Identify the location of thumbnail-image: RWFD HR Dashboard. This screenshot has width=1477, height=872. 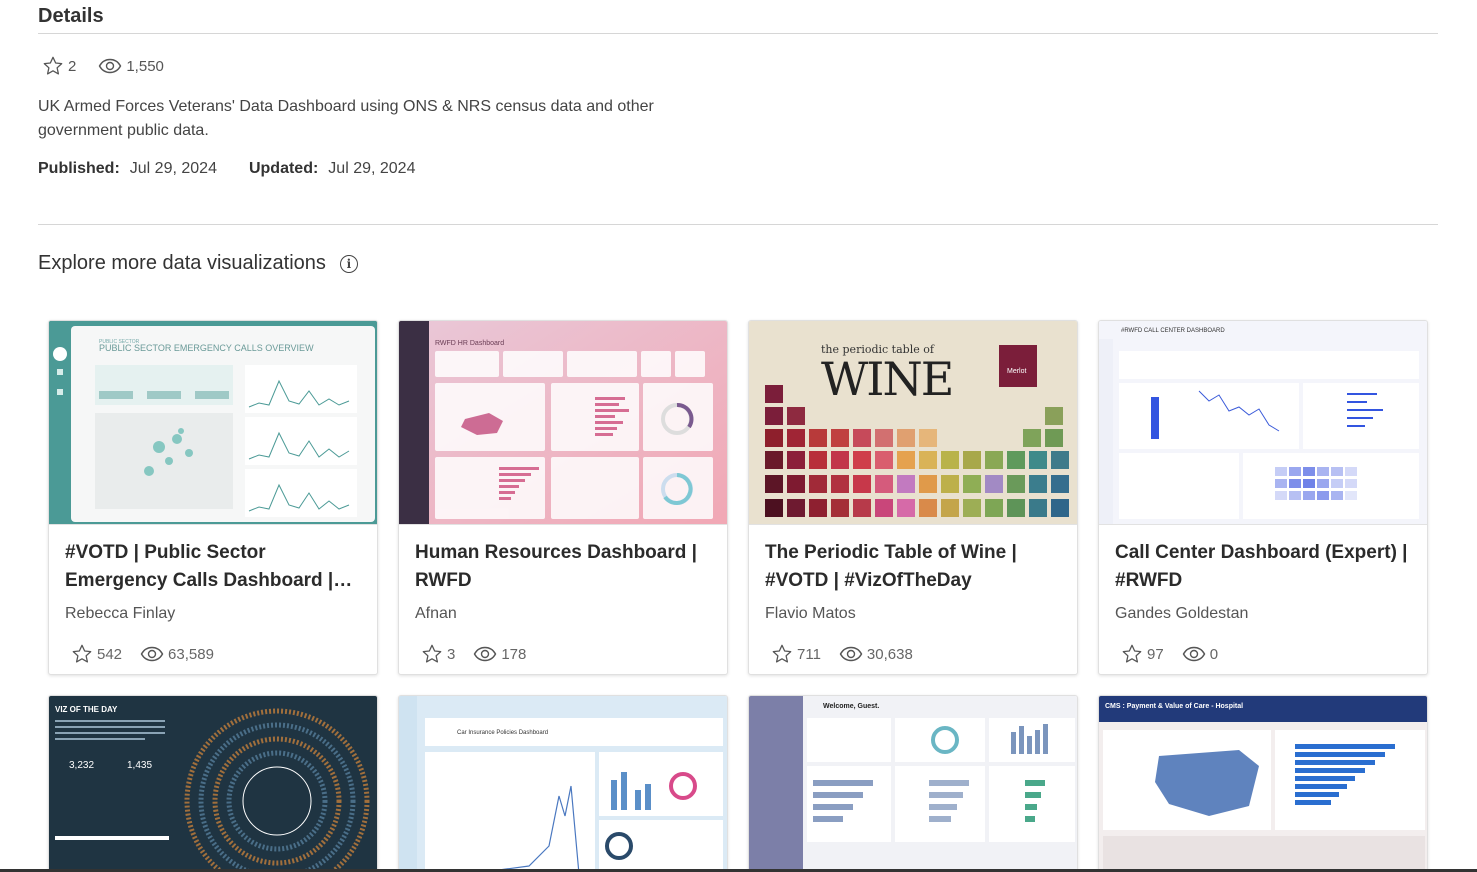
(563, 422).